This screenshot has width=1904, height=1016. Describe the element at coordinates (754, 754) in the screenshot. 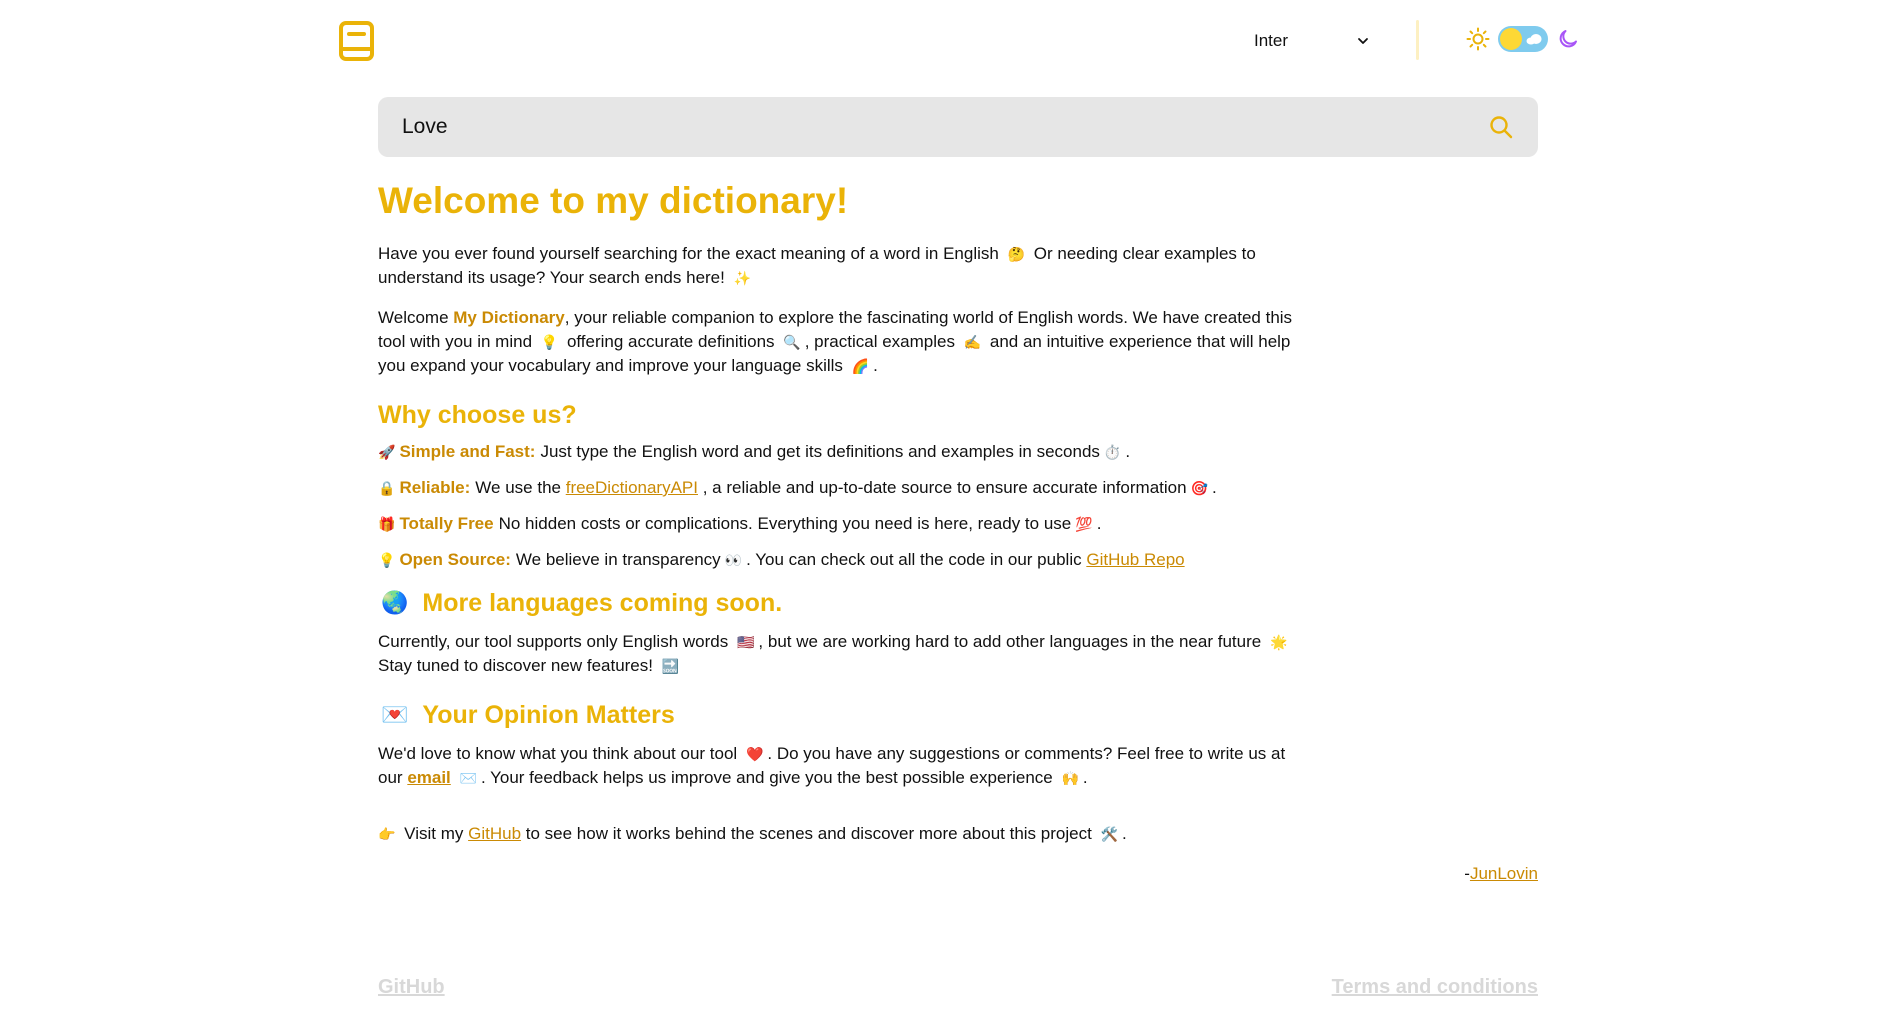

I see `heart-emoji: ❤️` at that location.